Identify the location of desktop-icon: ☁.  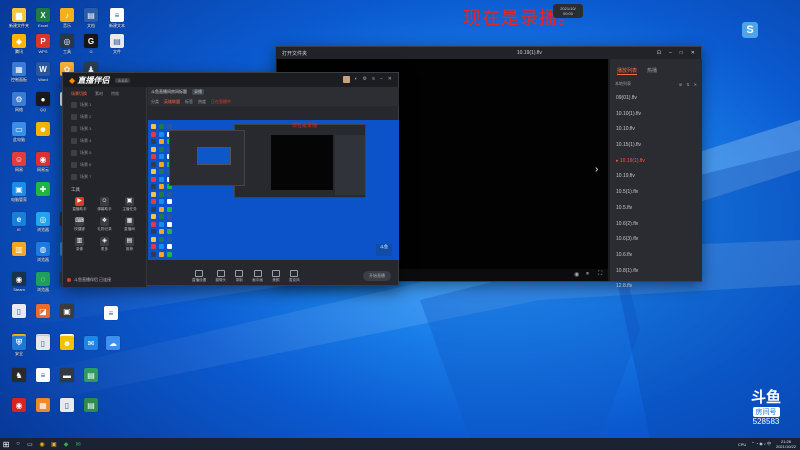
(113, 349).